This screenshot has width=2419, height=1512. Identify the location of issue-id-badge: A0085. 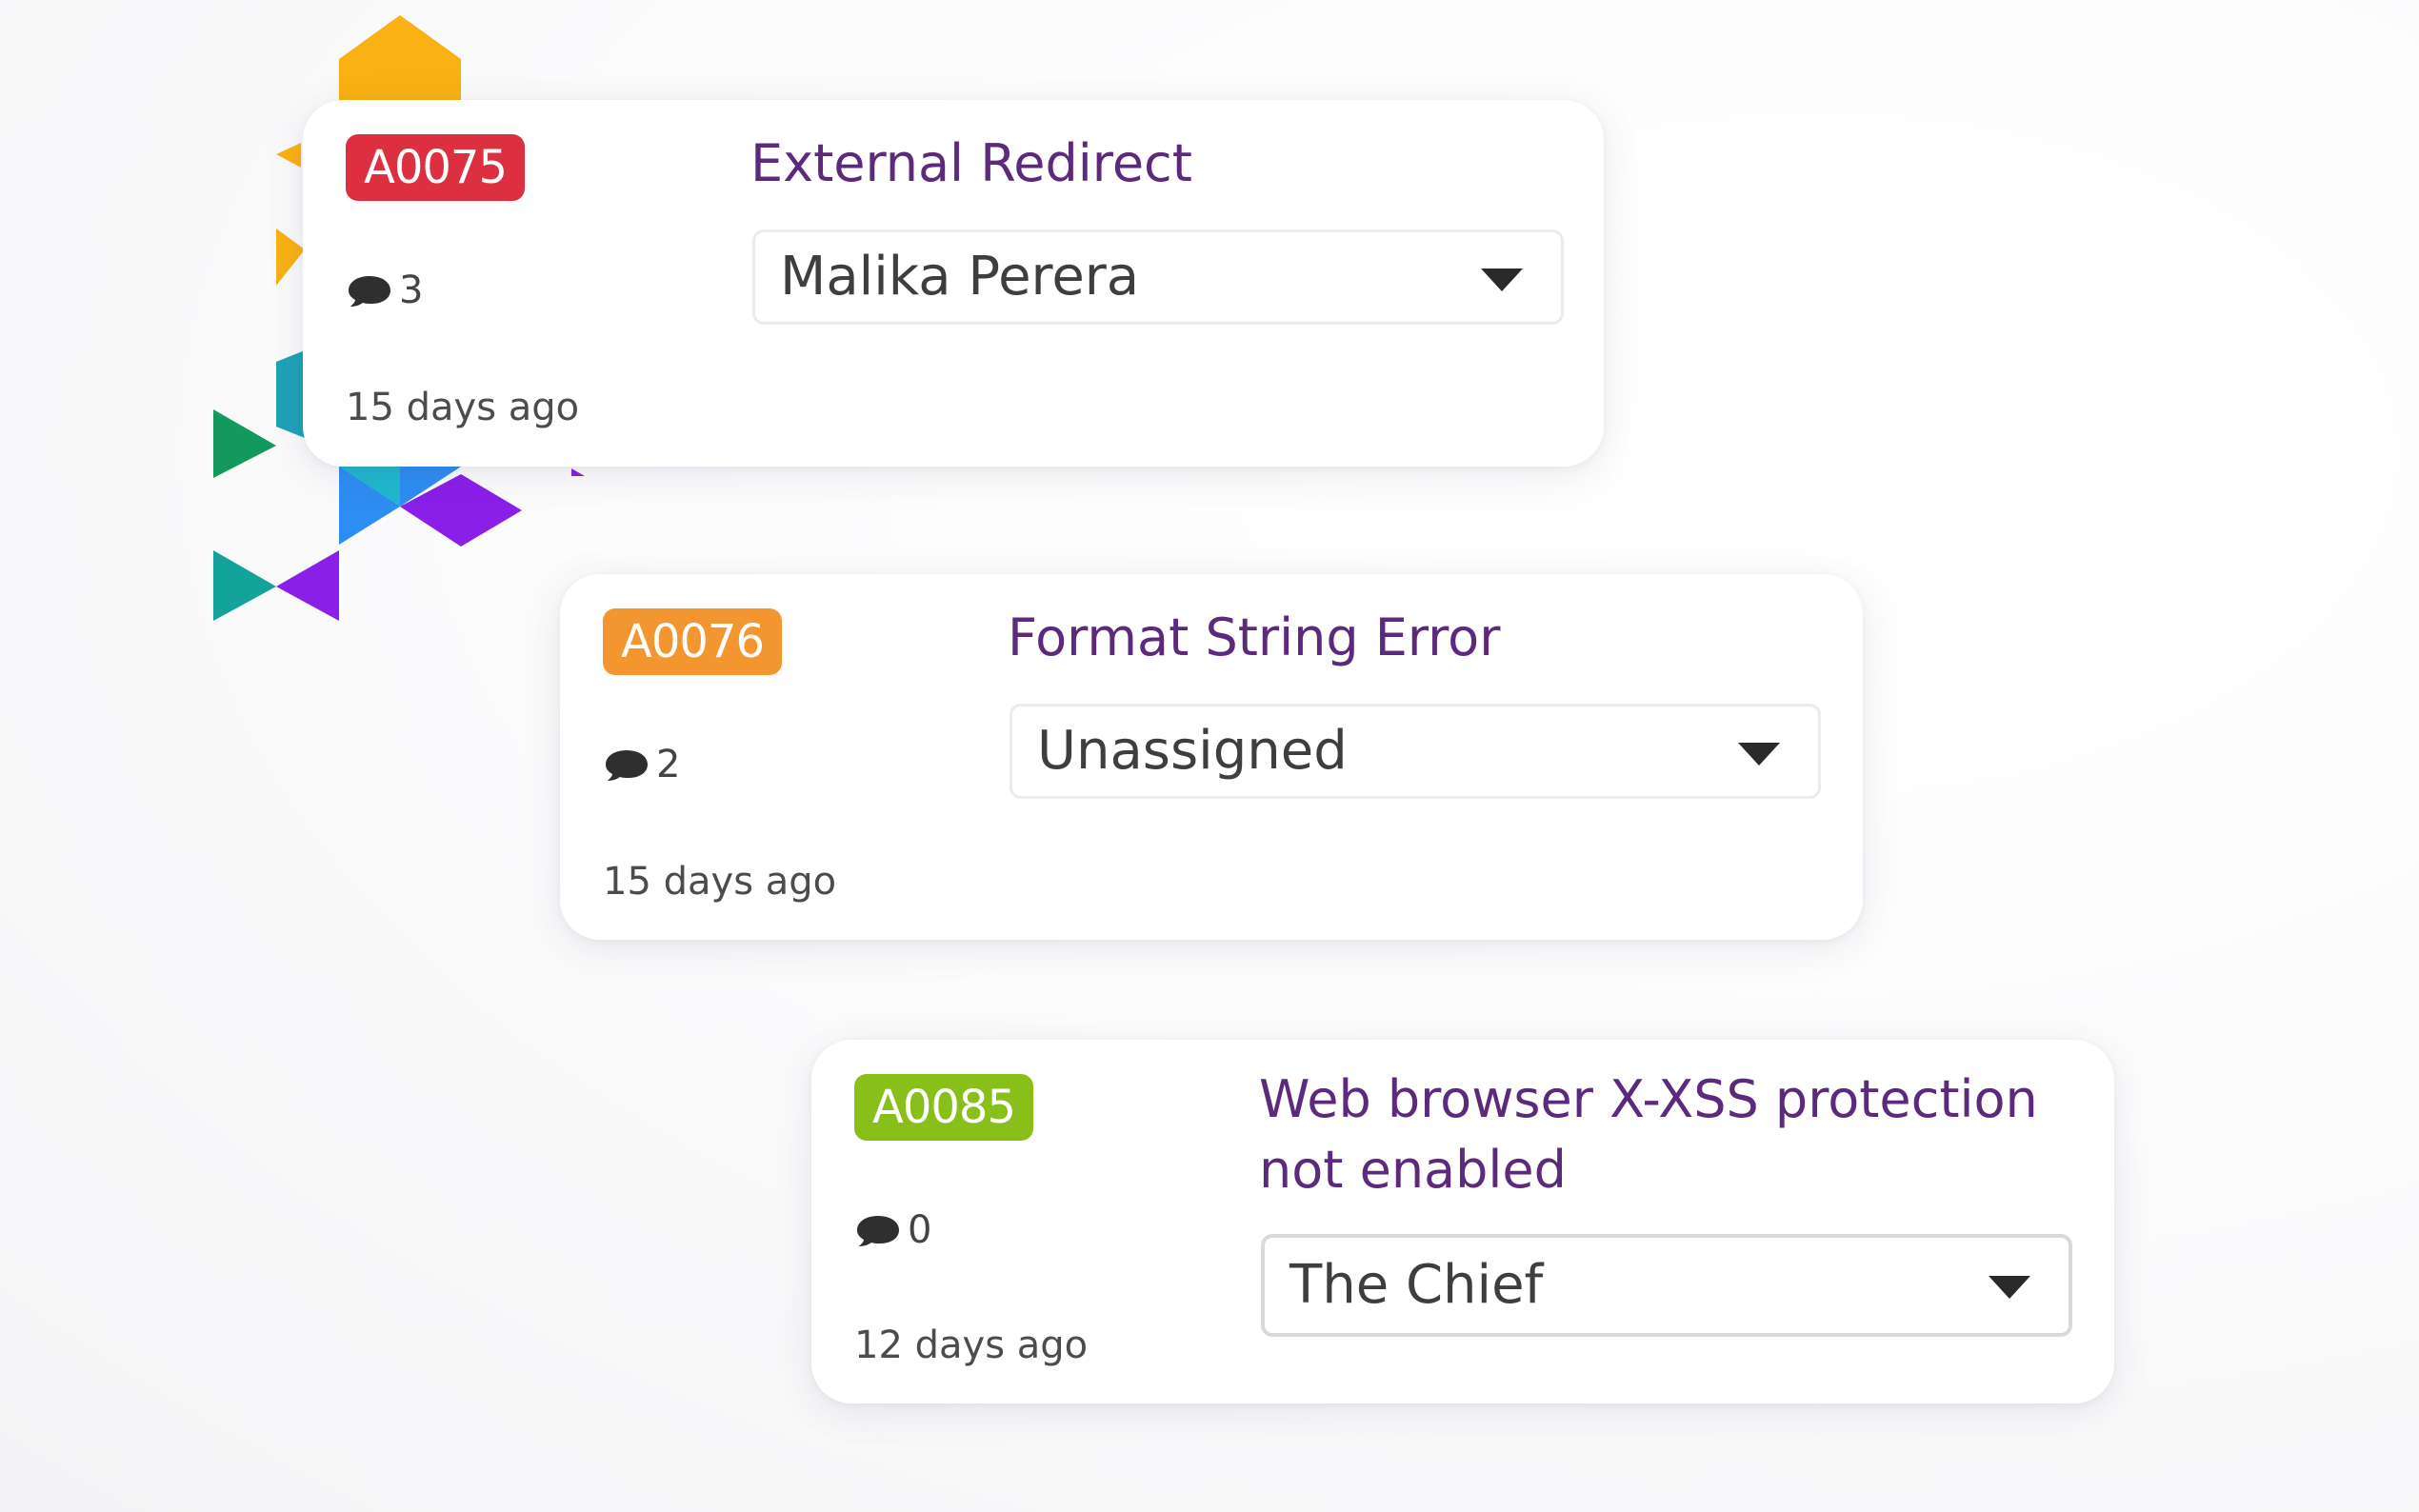
(943, 1107).